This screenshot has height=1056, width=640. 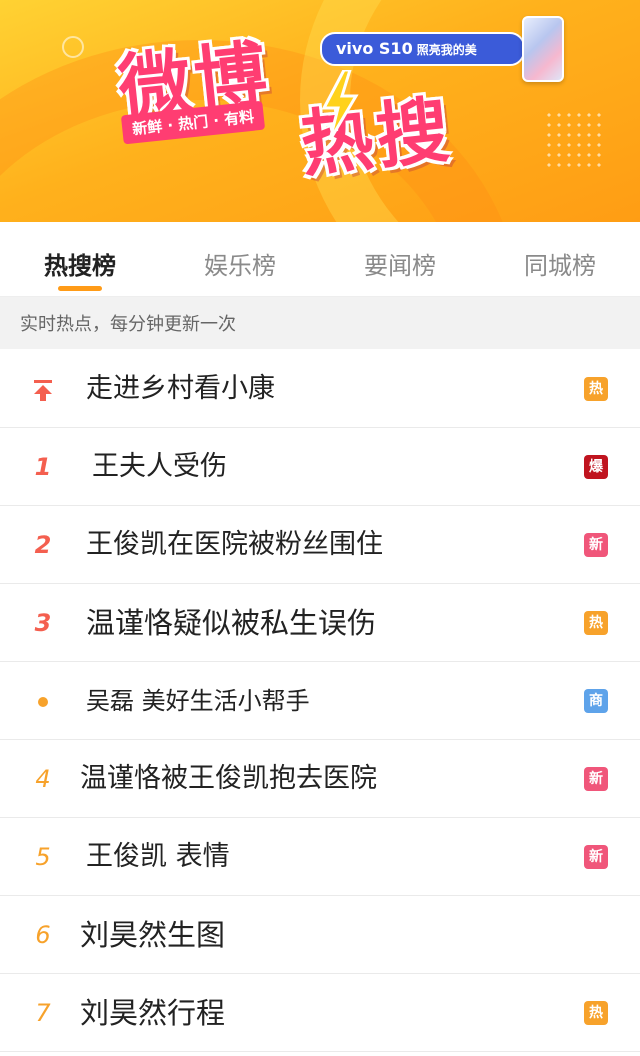 What do you see at coordinates (43, 935) in the screenshot?
I see `rank-number: 6` at bounding box center [43, 935].